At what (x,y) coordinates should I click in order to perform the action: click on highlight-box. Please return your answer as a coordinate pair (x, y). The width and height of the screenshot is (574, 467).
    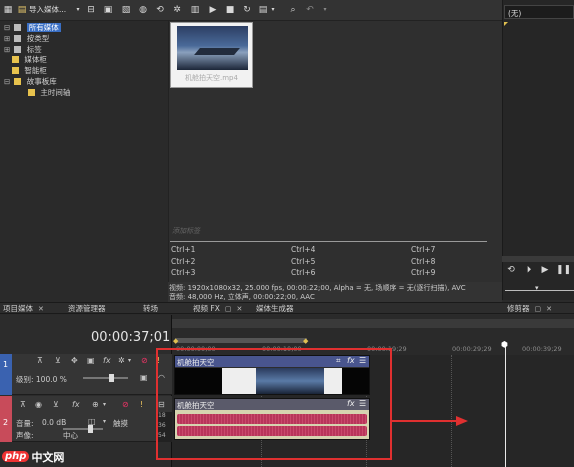
    Looking at the image, I should click on (274, 404).